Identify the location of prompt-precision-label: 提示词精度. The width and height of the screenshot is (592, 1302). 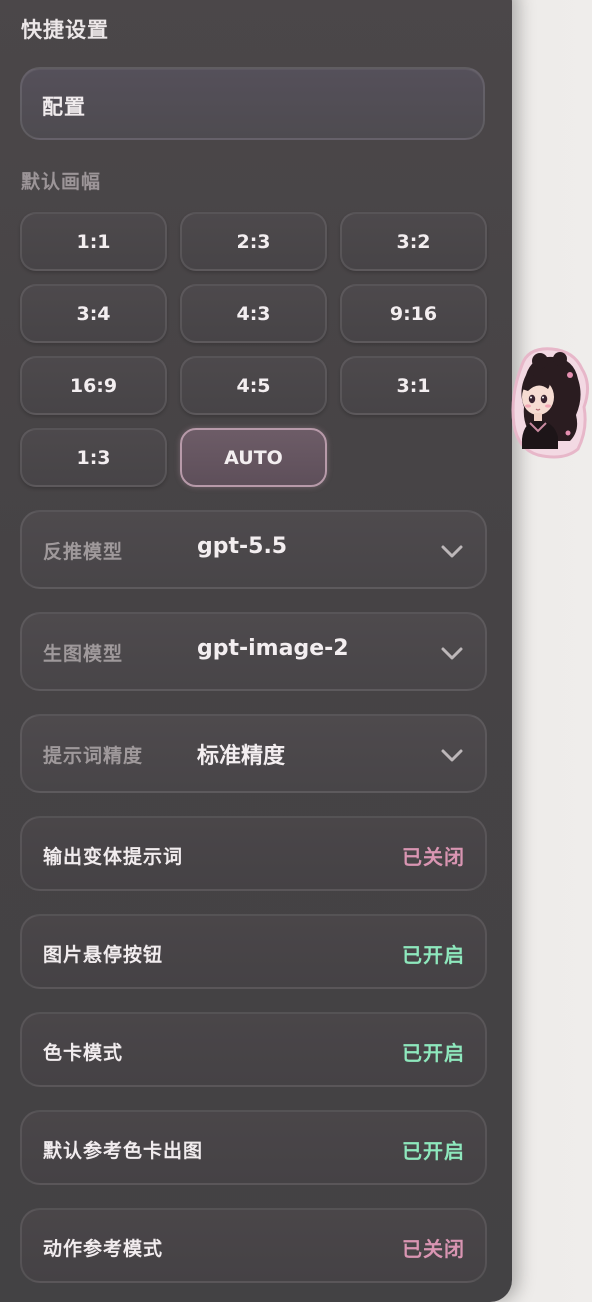
(93, 756).